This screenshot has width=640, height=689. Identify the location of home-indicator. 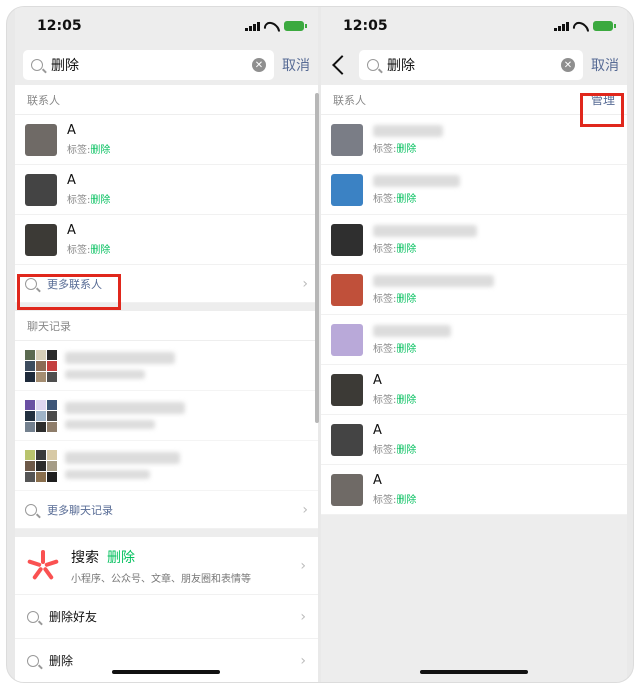
(474, 672).